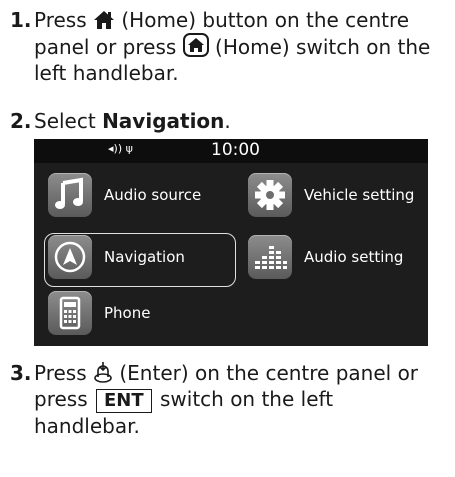 The height and width of the screenshot is (477, 455). Describe the element at coordinates (104, 20) in the screenshot. I see `home-icon` at that location.